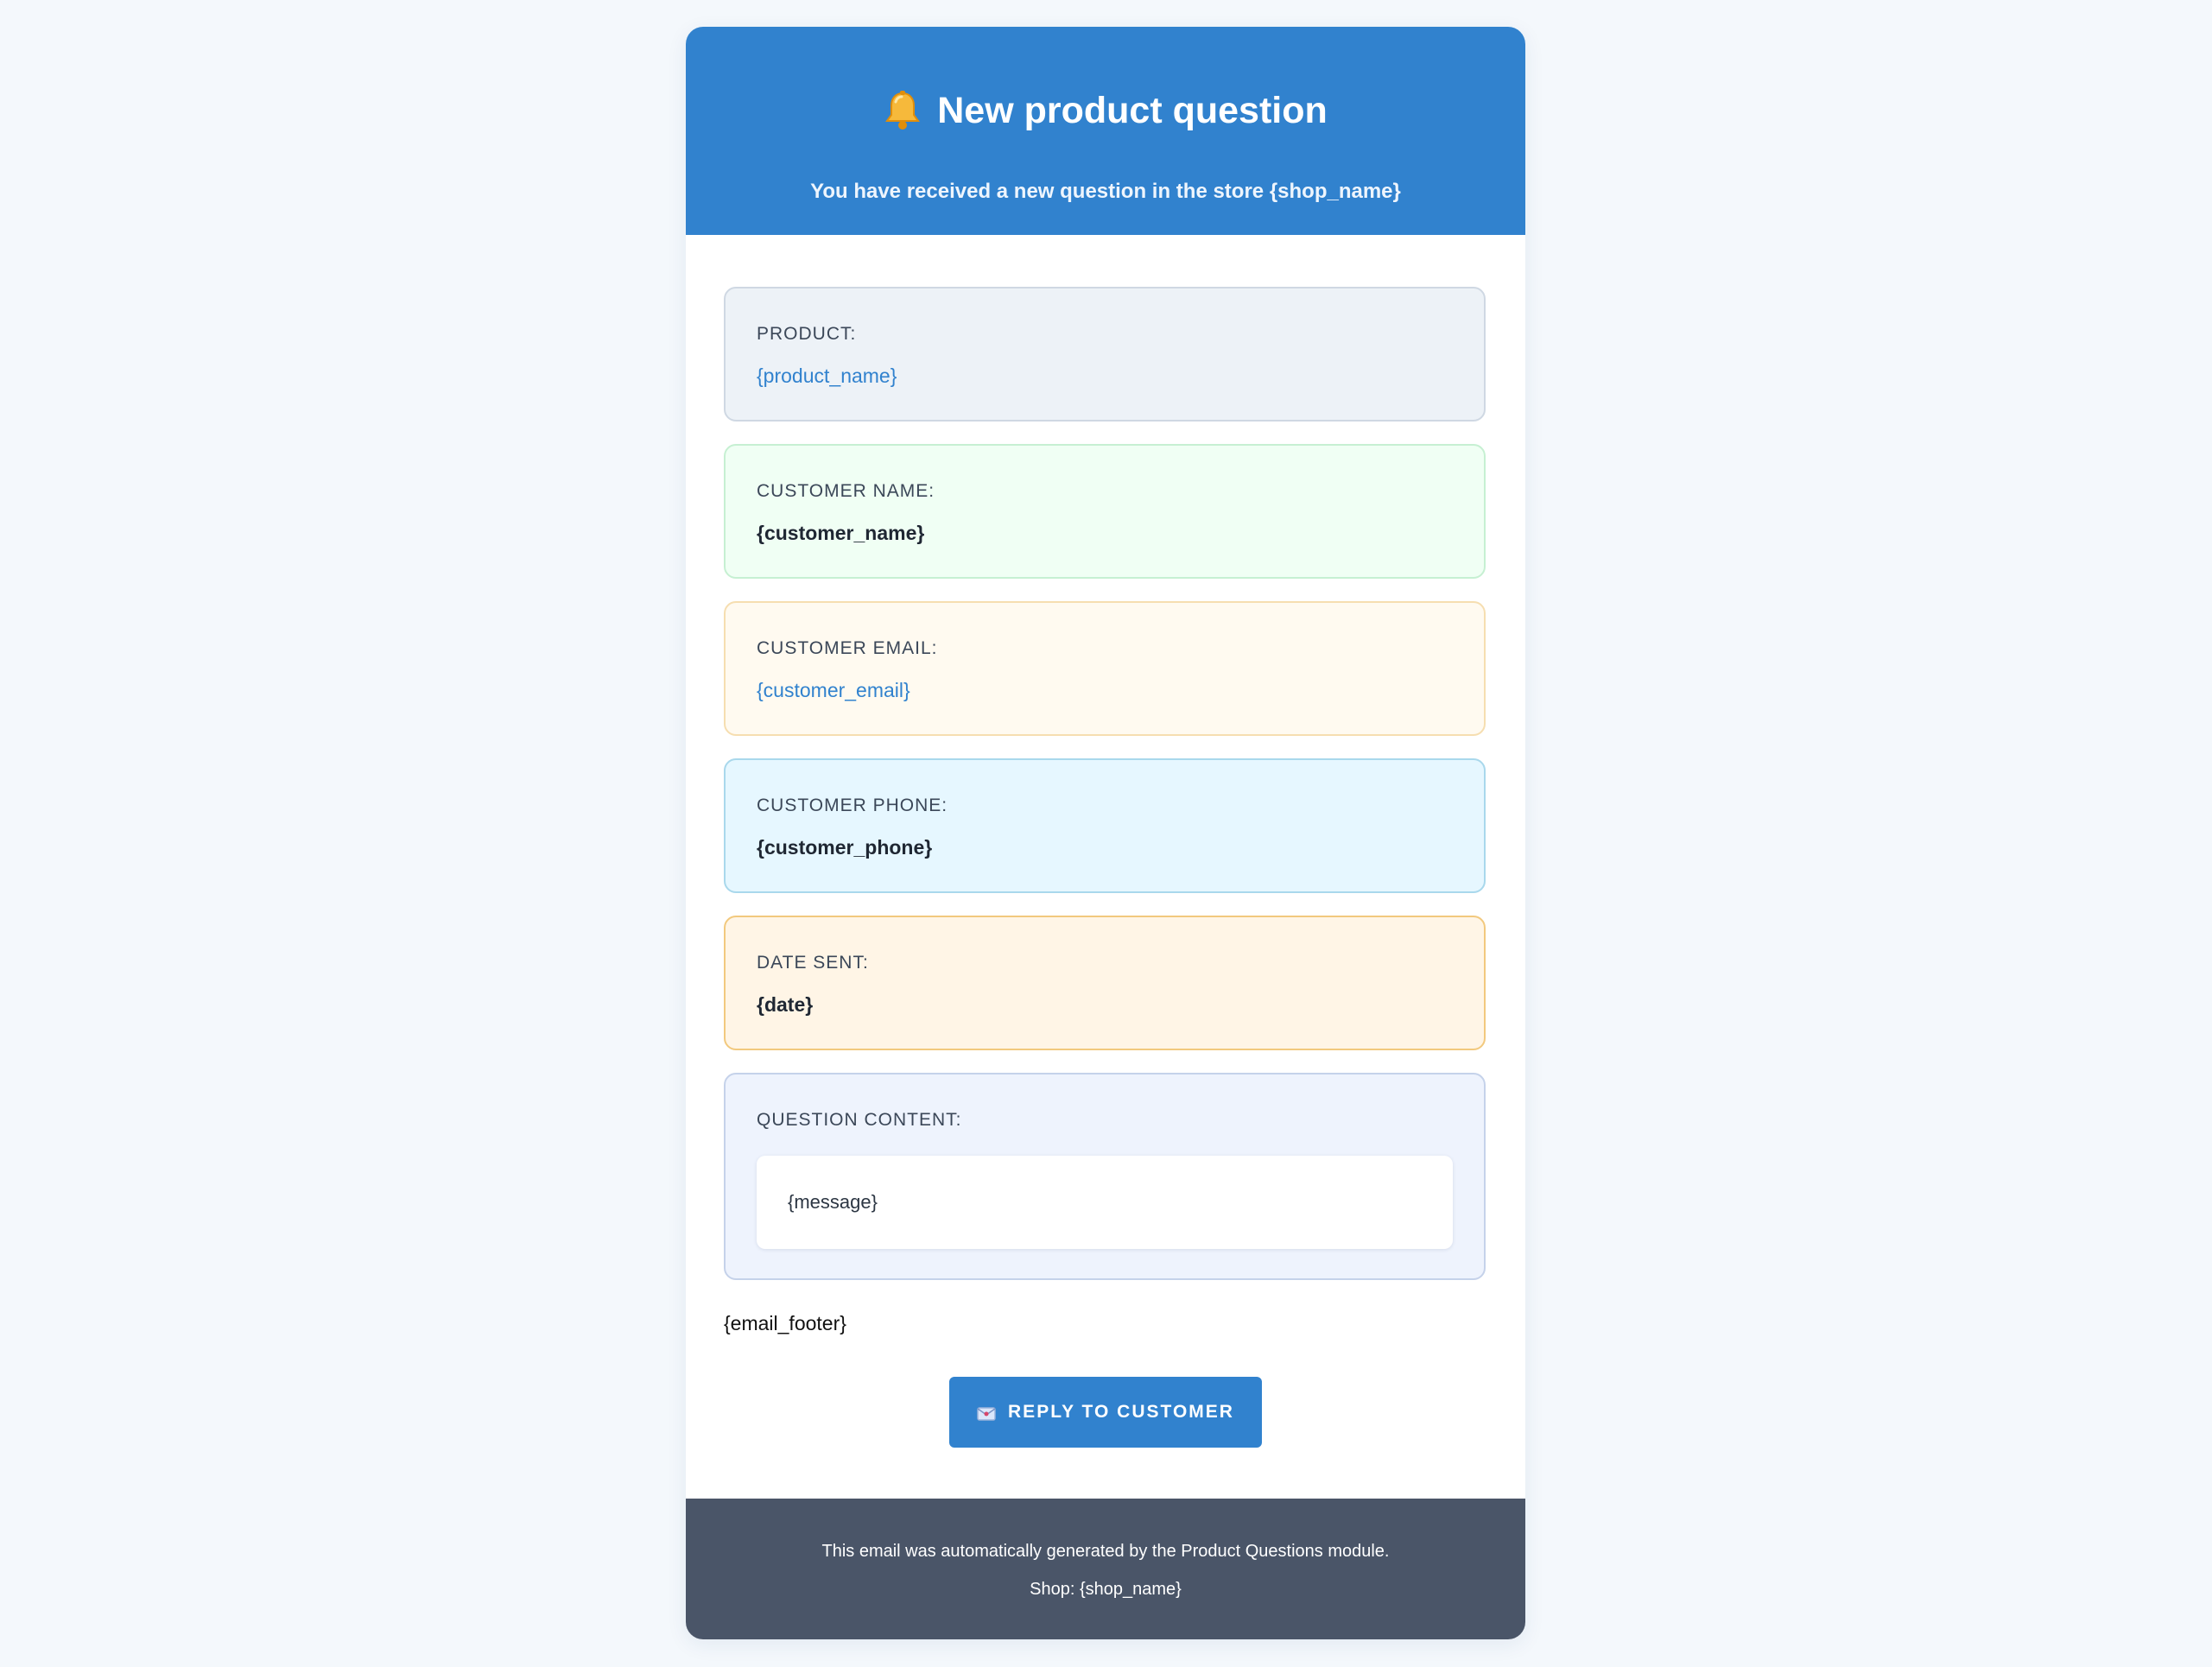  What do you see at coordinates (1105, 1202) in the screenshot?
I see `message-box: {message}` at bounding box center [1105, 1202].